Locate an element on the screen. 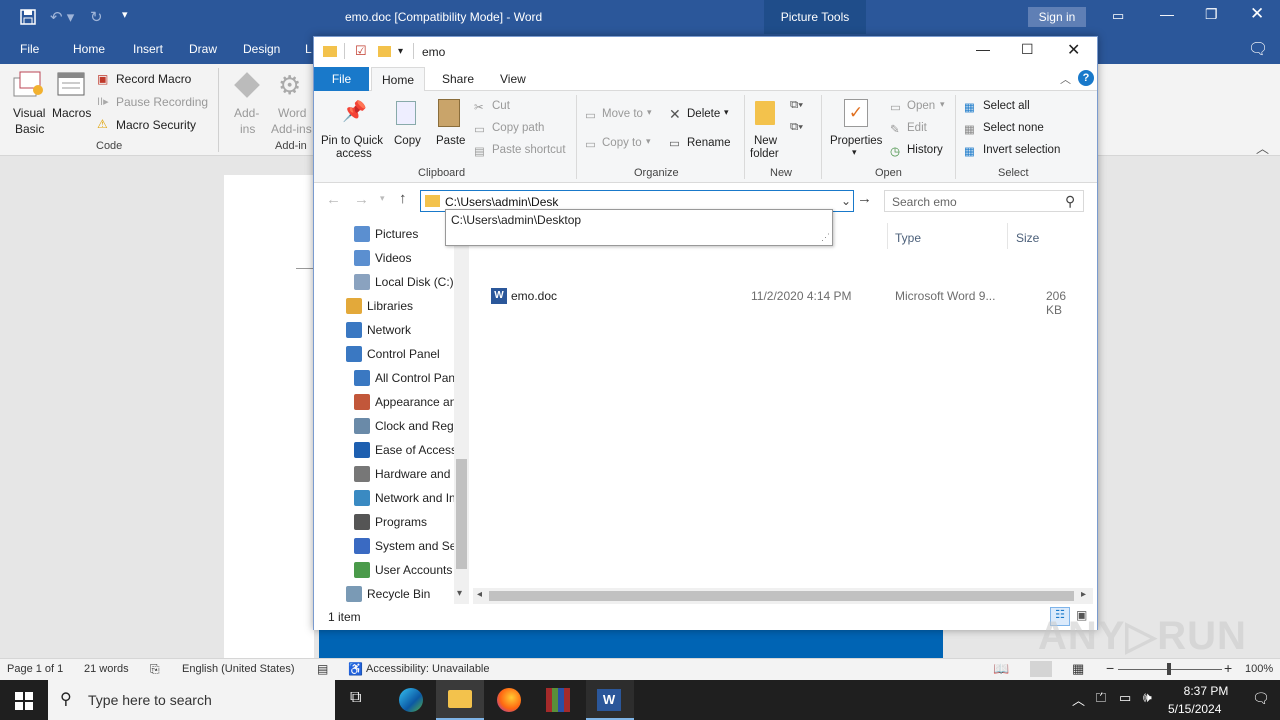 The width and height of the screenshot is (1280, 720). nav-item: All Control Panel Items is located at coordinates (384, 378).